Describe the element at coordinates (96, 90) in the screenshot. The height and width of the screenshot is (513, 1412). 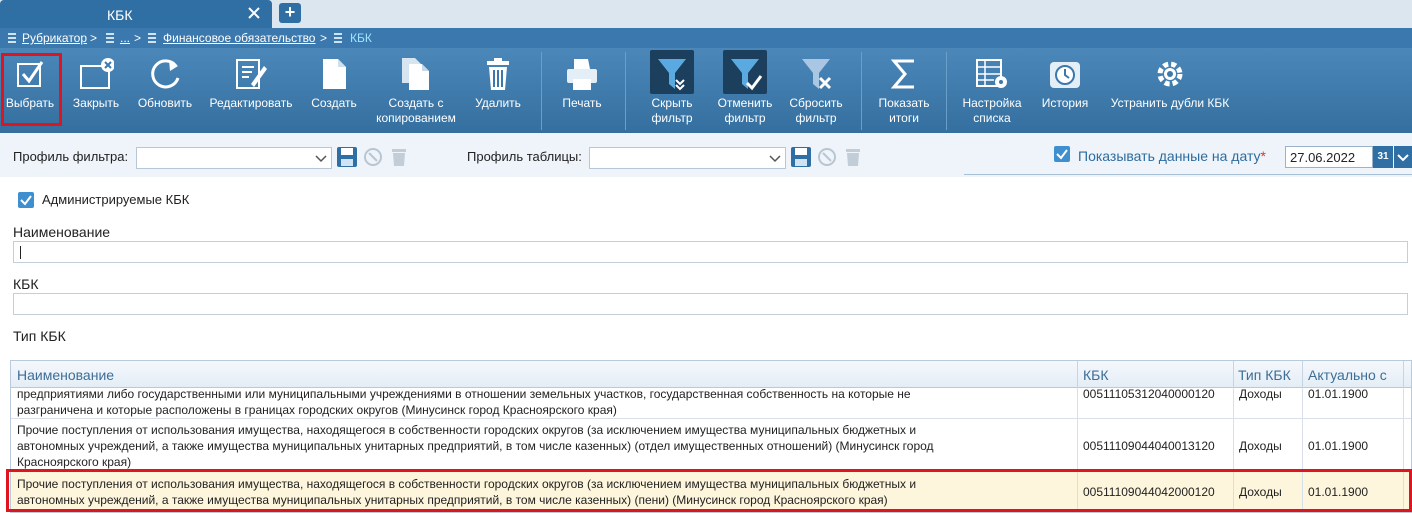
I see `close-button: Закрыть` at that location.